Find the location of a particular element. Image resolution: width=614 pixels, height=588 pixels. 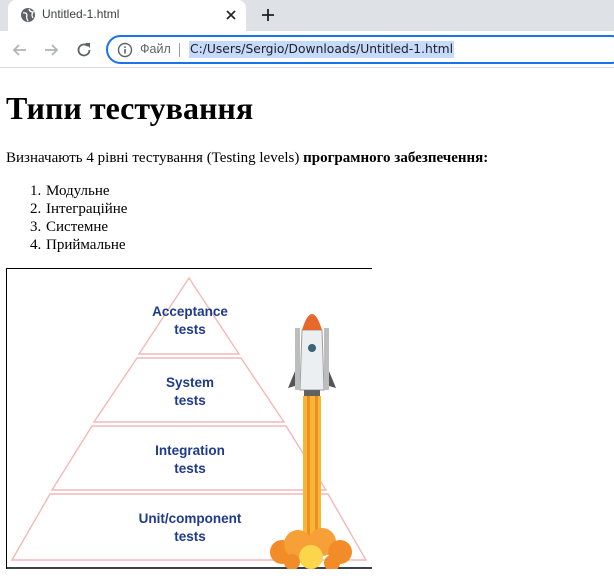

pyramid-label-acceptance-sub: tests is located at coordinates (190, 329).